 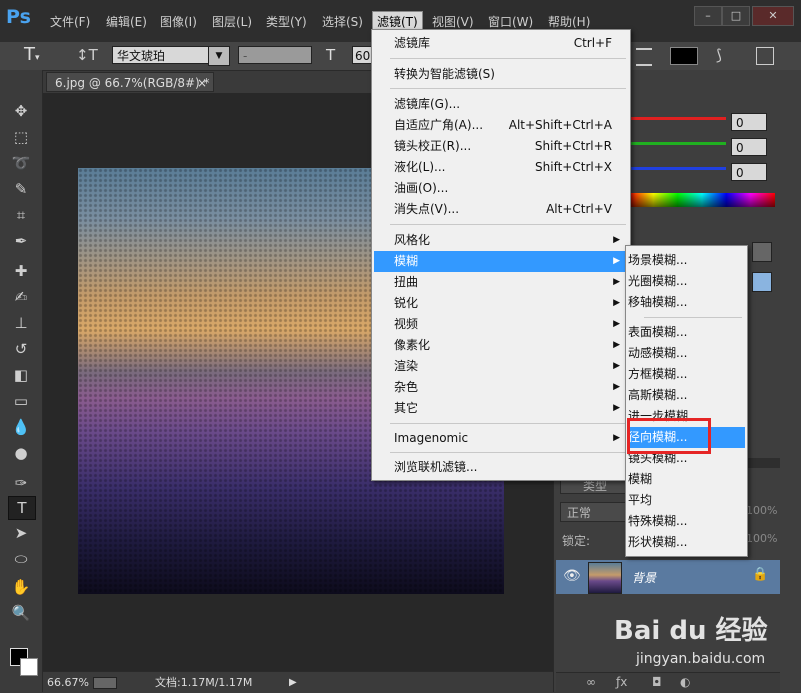 I want to click on align-icon, so click(x=644, y=57).